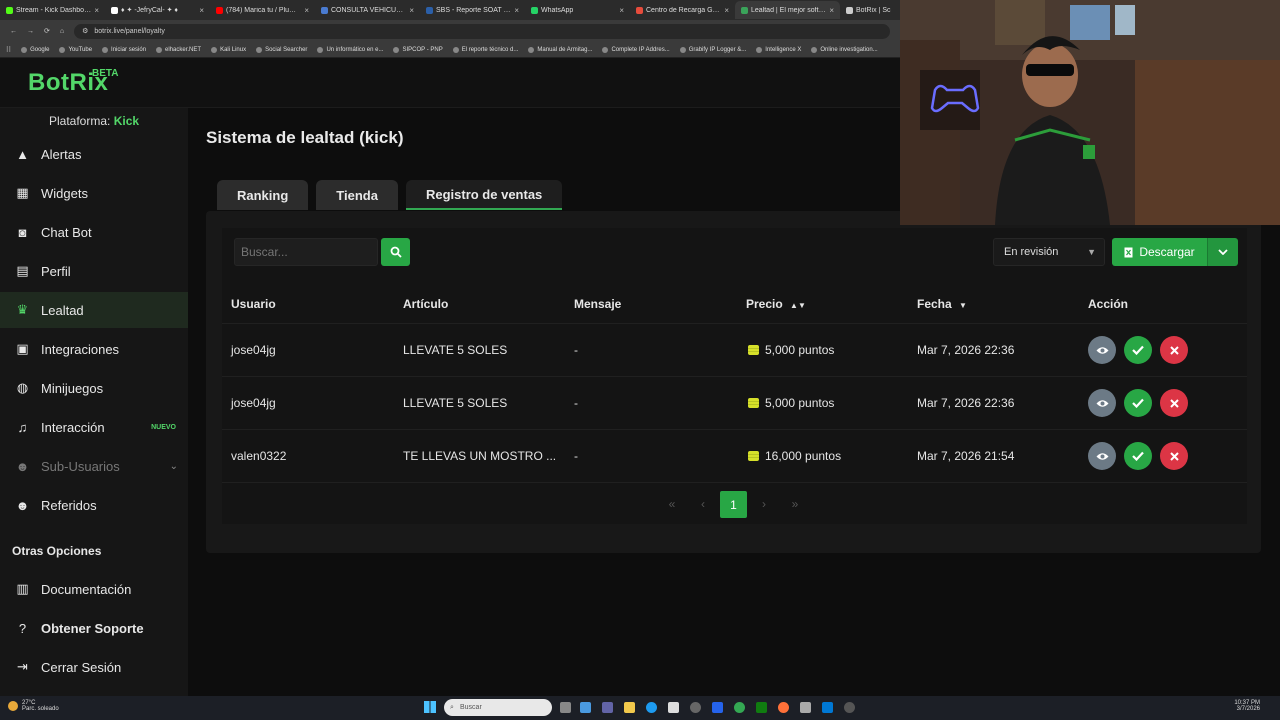 The width and height of the screenshot is (1280, 720). I want to click on sidebar-item-label: Alertas, so click(61, 154).